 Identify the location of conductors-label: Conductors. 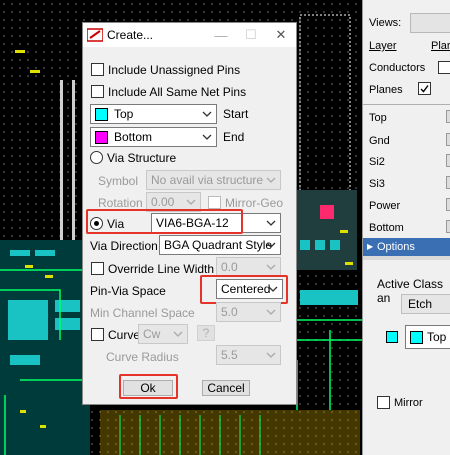
(397, 68).